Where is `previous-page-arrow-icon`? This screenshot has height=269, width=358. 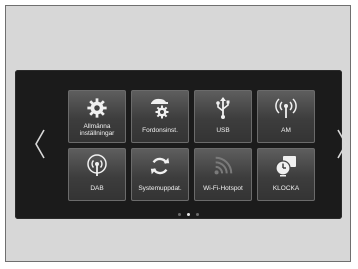 previous-page-arrow-icon is located at coordinates (40, 144).